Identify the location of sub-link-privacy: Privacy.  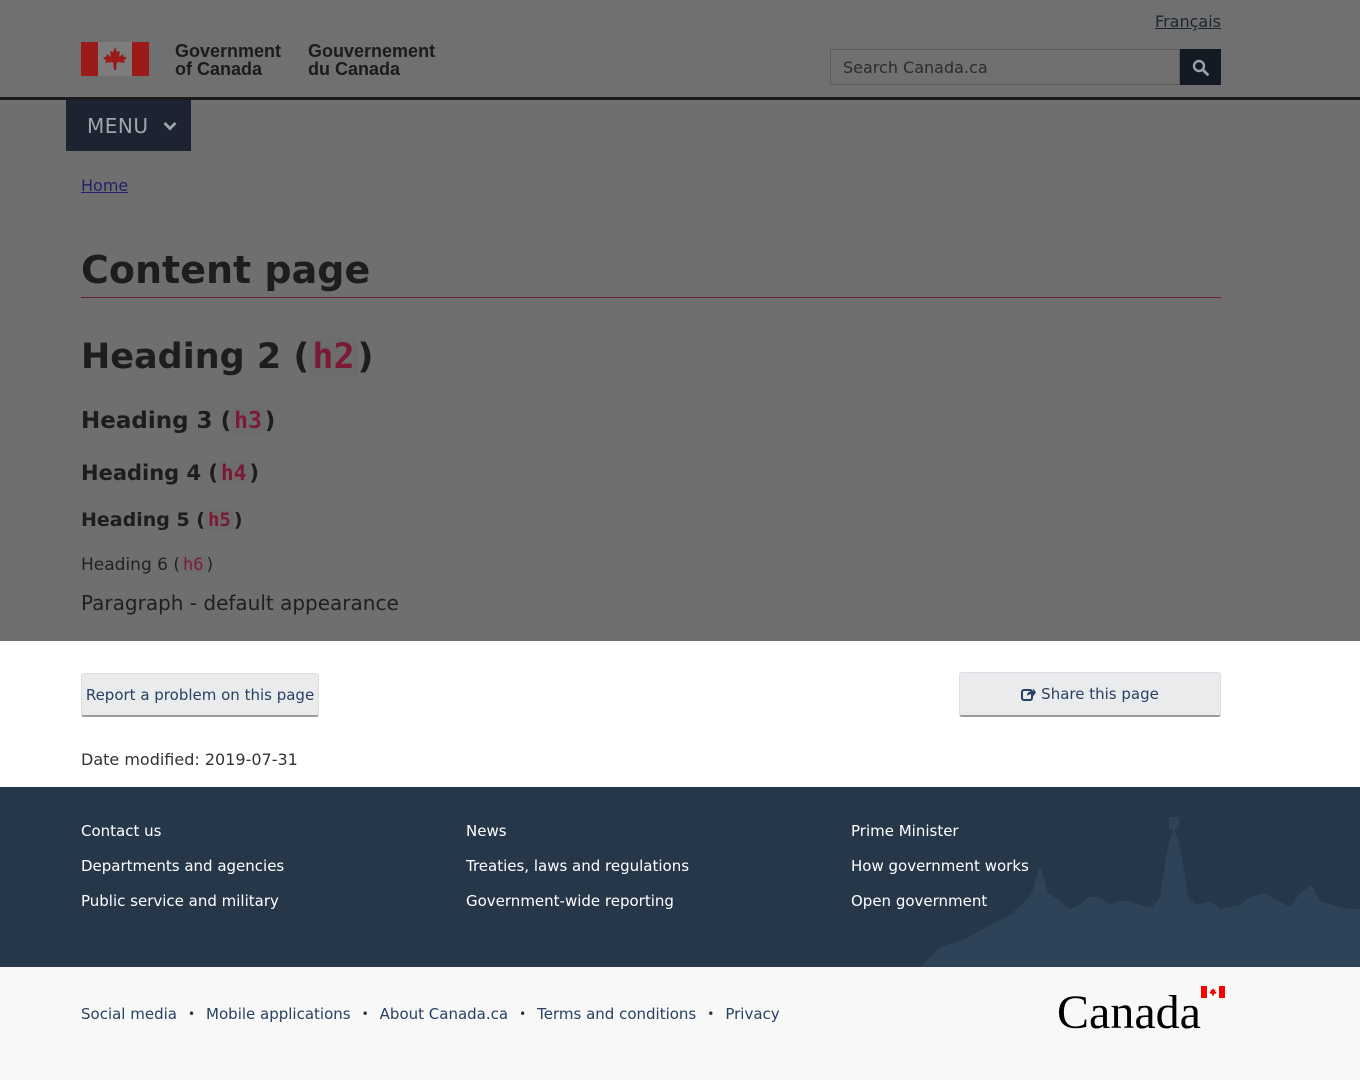
(752, 1014).